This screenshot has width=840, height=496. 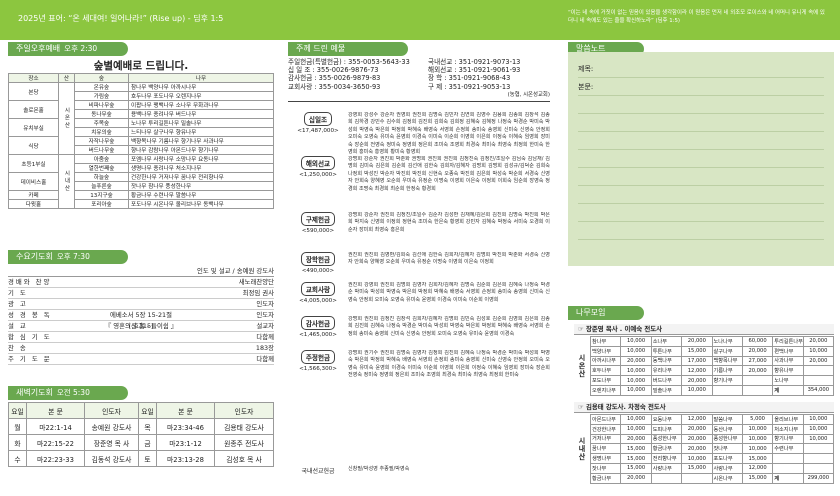 What do you see at coordinates (18, 326) in the screenshot?
I see `program-item: 설 교` at bounding box center [18, 326].